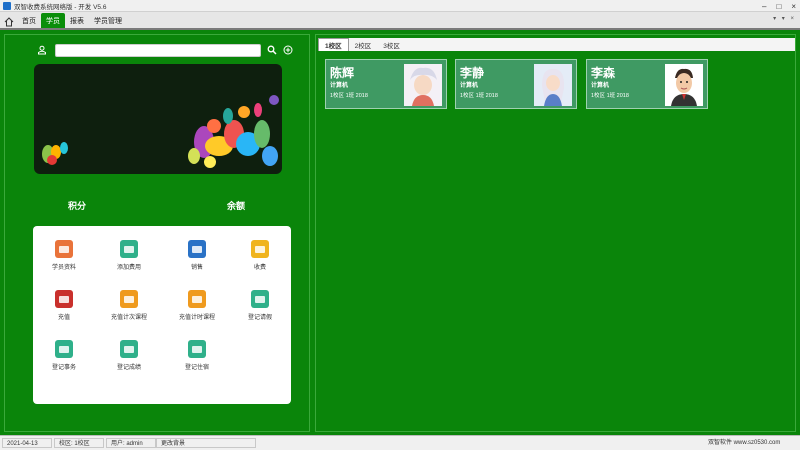 The width and height of the screenshot is (800, 450). Describe the element at coordinates (77, 206) in the screenshot. I see `points-label: 积分` at that location.